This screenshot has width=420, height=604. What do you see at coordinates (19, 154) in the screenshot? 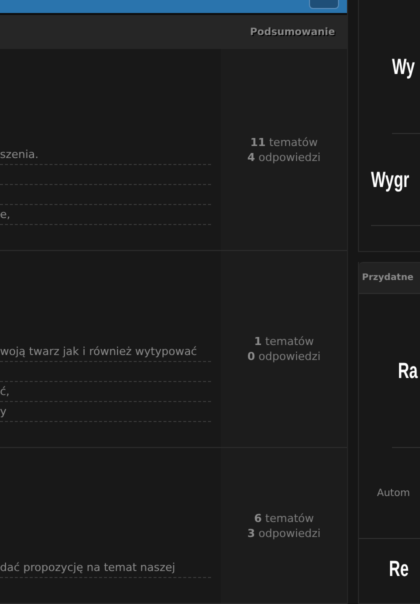
I see `forum-description-line: szenia.` at bounding box center [19, 154].